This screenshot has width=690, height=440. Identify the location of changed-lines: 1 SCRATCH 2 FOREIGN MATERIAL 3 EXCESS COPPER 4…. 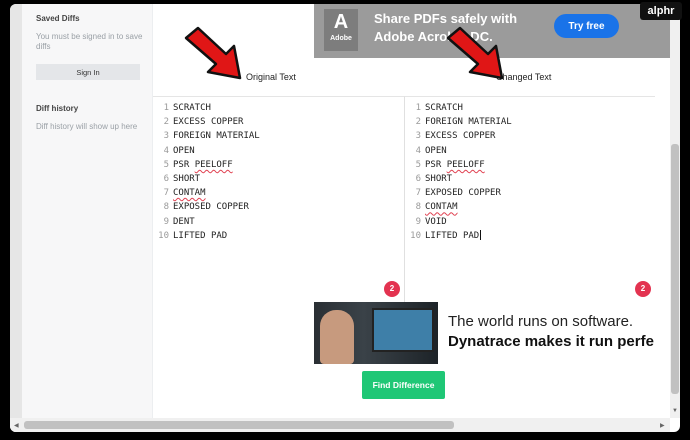
(458, 172).